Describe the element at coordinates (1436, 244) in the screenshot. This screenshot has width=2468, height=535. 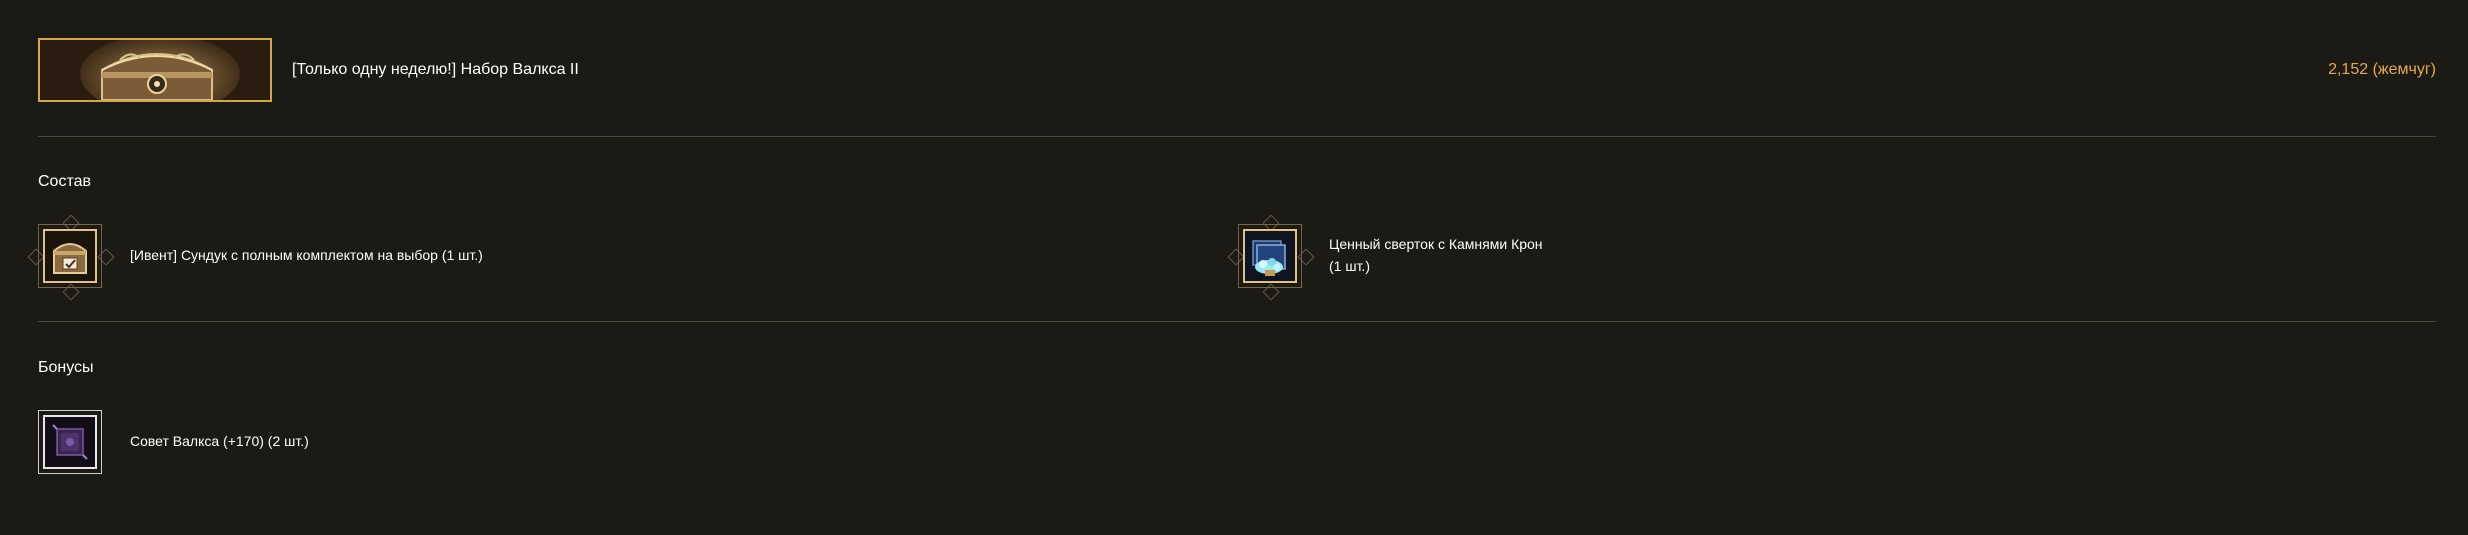
I see `composition-item-label-line1: Ценный сверток с Камнями Крон` at that location.